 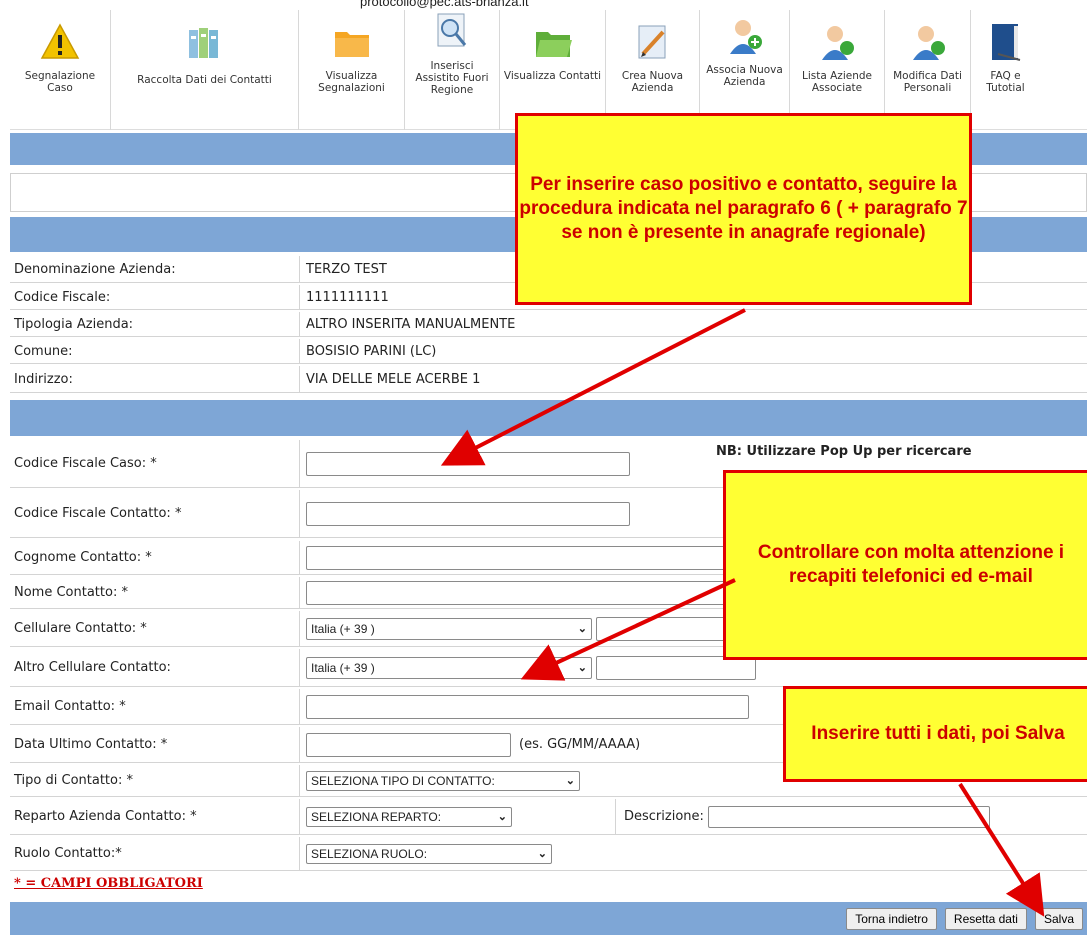 I want to click on reparto-select: SELEZIONA REPARTO: ⌄, so click(x=409, y=816).